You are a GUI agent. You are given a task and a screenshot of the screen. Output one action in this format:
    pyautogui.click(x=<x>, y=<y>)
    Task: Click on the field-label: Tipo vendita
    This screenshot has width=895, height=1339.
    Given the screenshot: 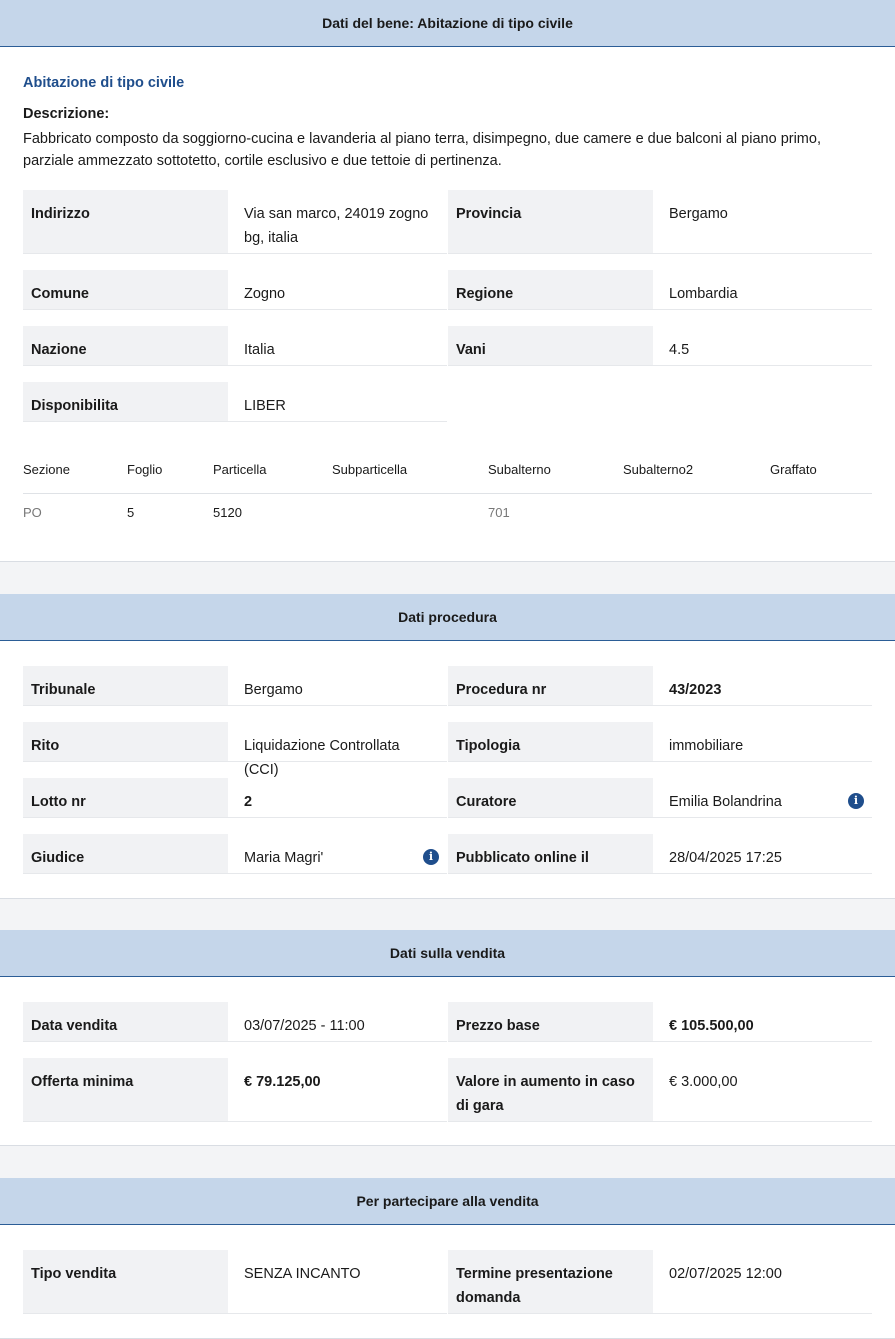 What is the action you would take?
    pyautogui.click(x=125, y=1281)
    